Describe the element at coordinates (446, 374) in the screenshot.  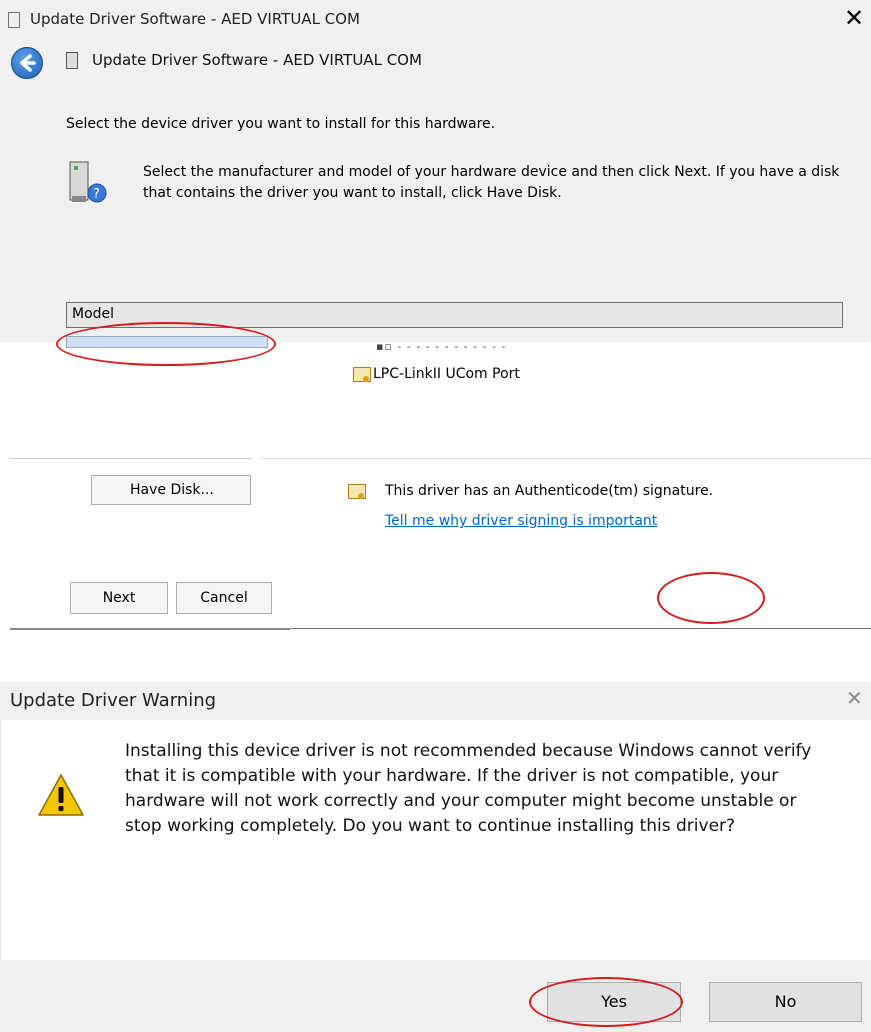
I see `list-item: LPC-LinkII UCom Port` at that location.